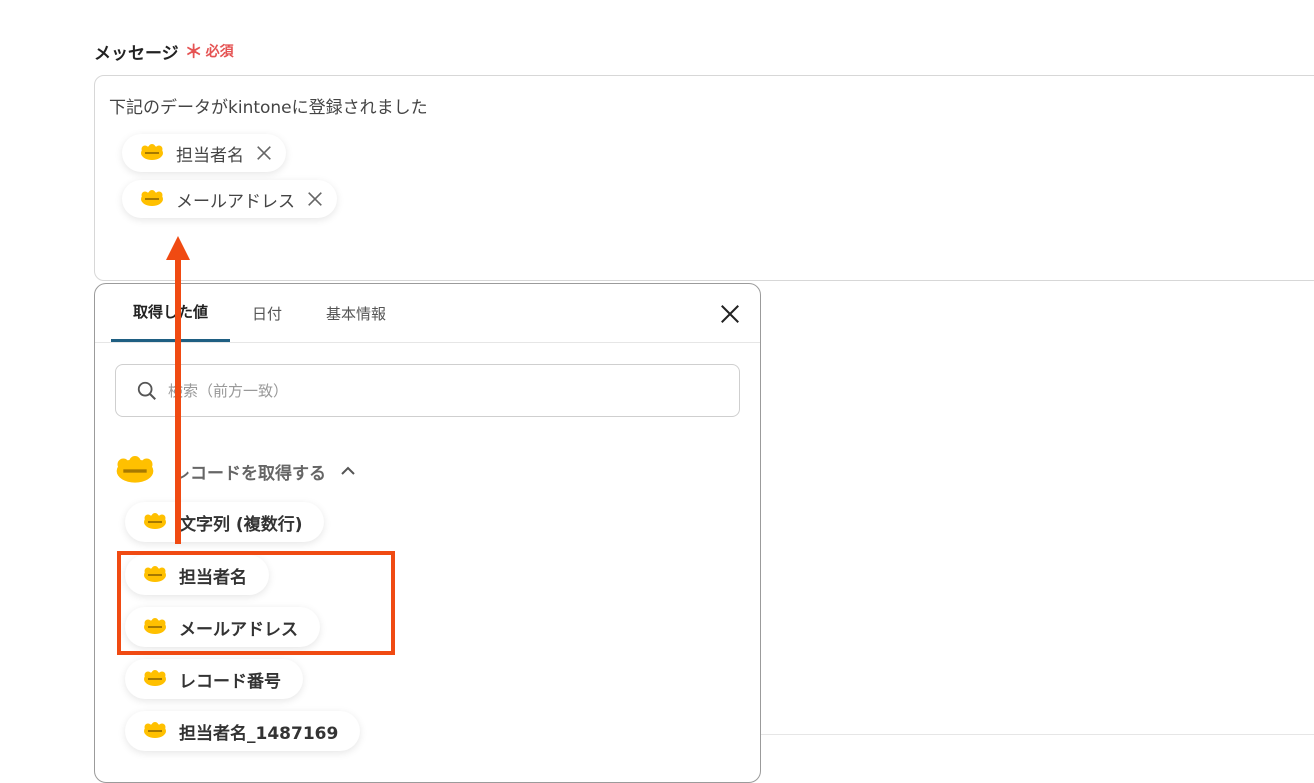 This screenshot has height=783, width=1314. I want to click on field-label-text: メッセージ, so click(136, 53).